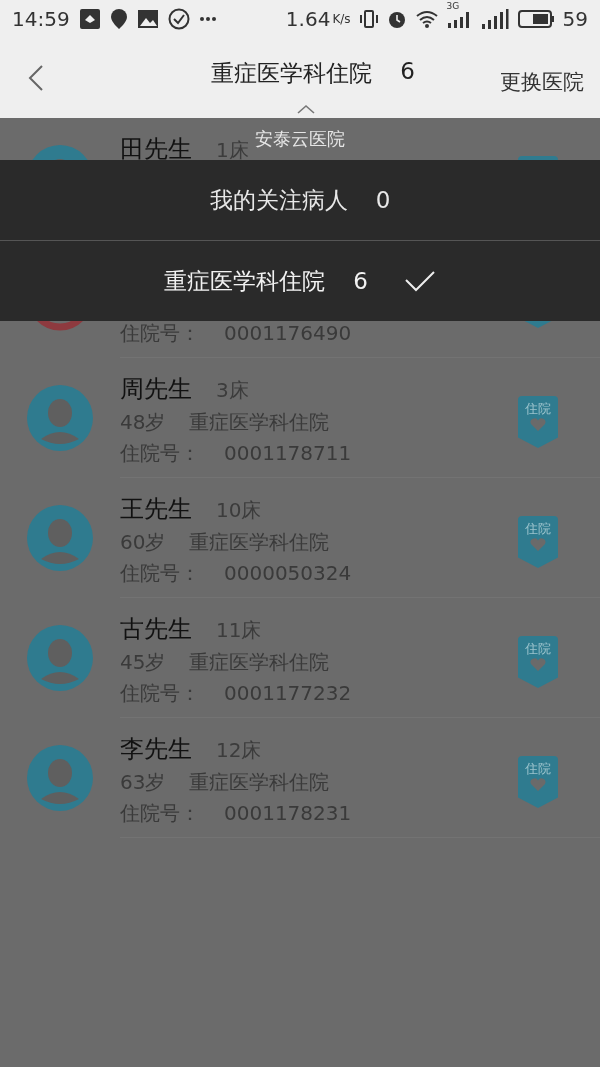 The width and height of the screenshot is (600, 1067). What do you see at coordinates (575, 19) in the screenshot?
I see `battery-level: 59` at bounding box center [575, 19].